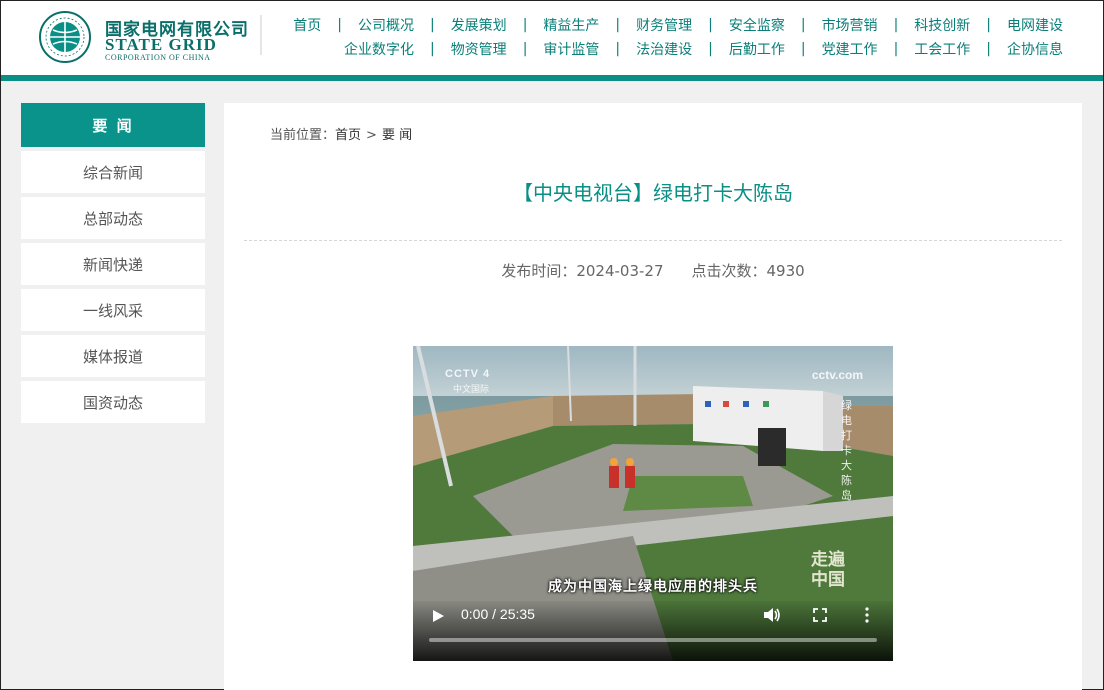 The height and width of the screenshot is (690, 1104). Describe the element at coordinates (837, 375) in the screenshot. I see `site-logo: cctv.com` at that location.